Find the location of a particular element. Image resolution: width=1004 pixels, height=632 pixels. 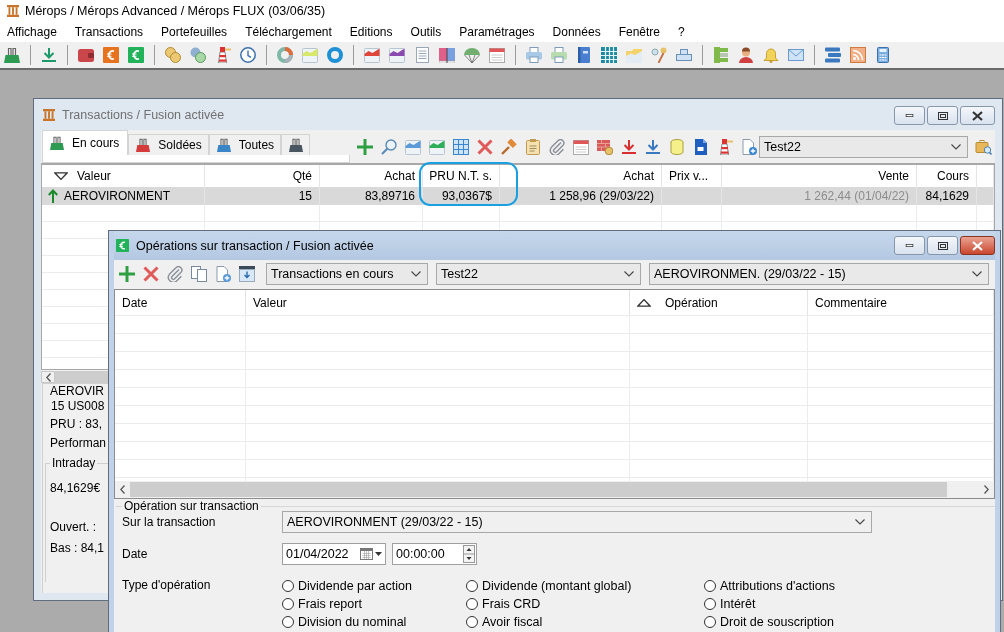

copy-icon is located at coordinates (199, 274).